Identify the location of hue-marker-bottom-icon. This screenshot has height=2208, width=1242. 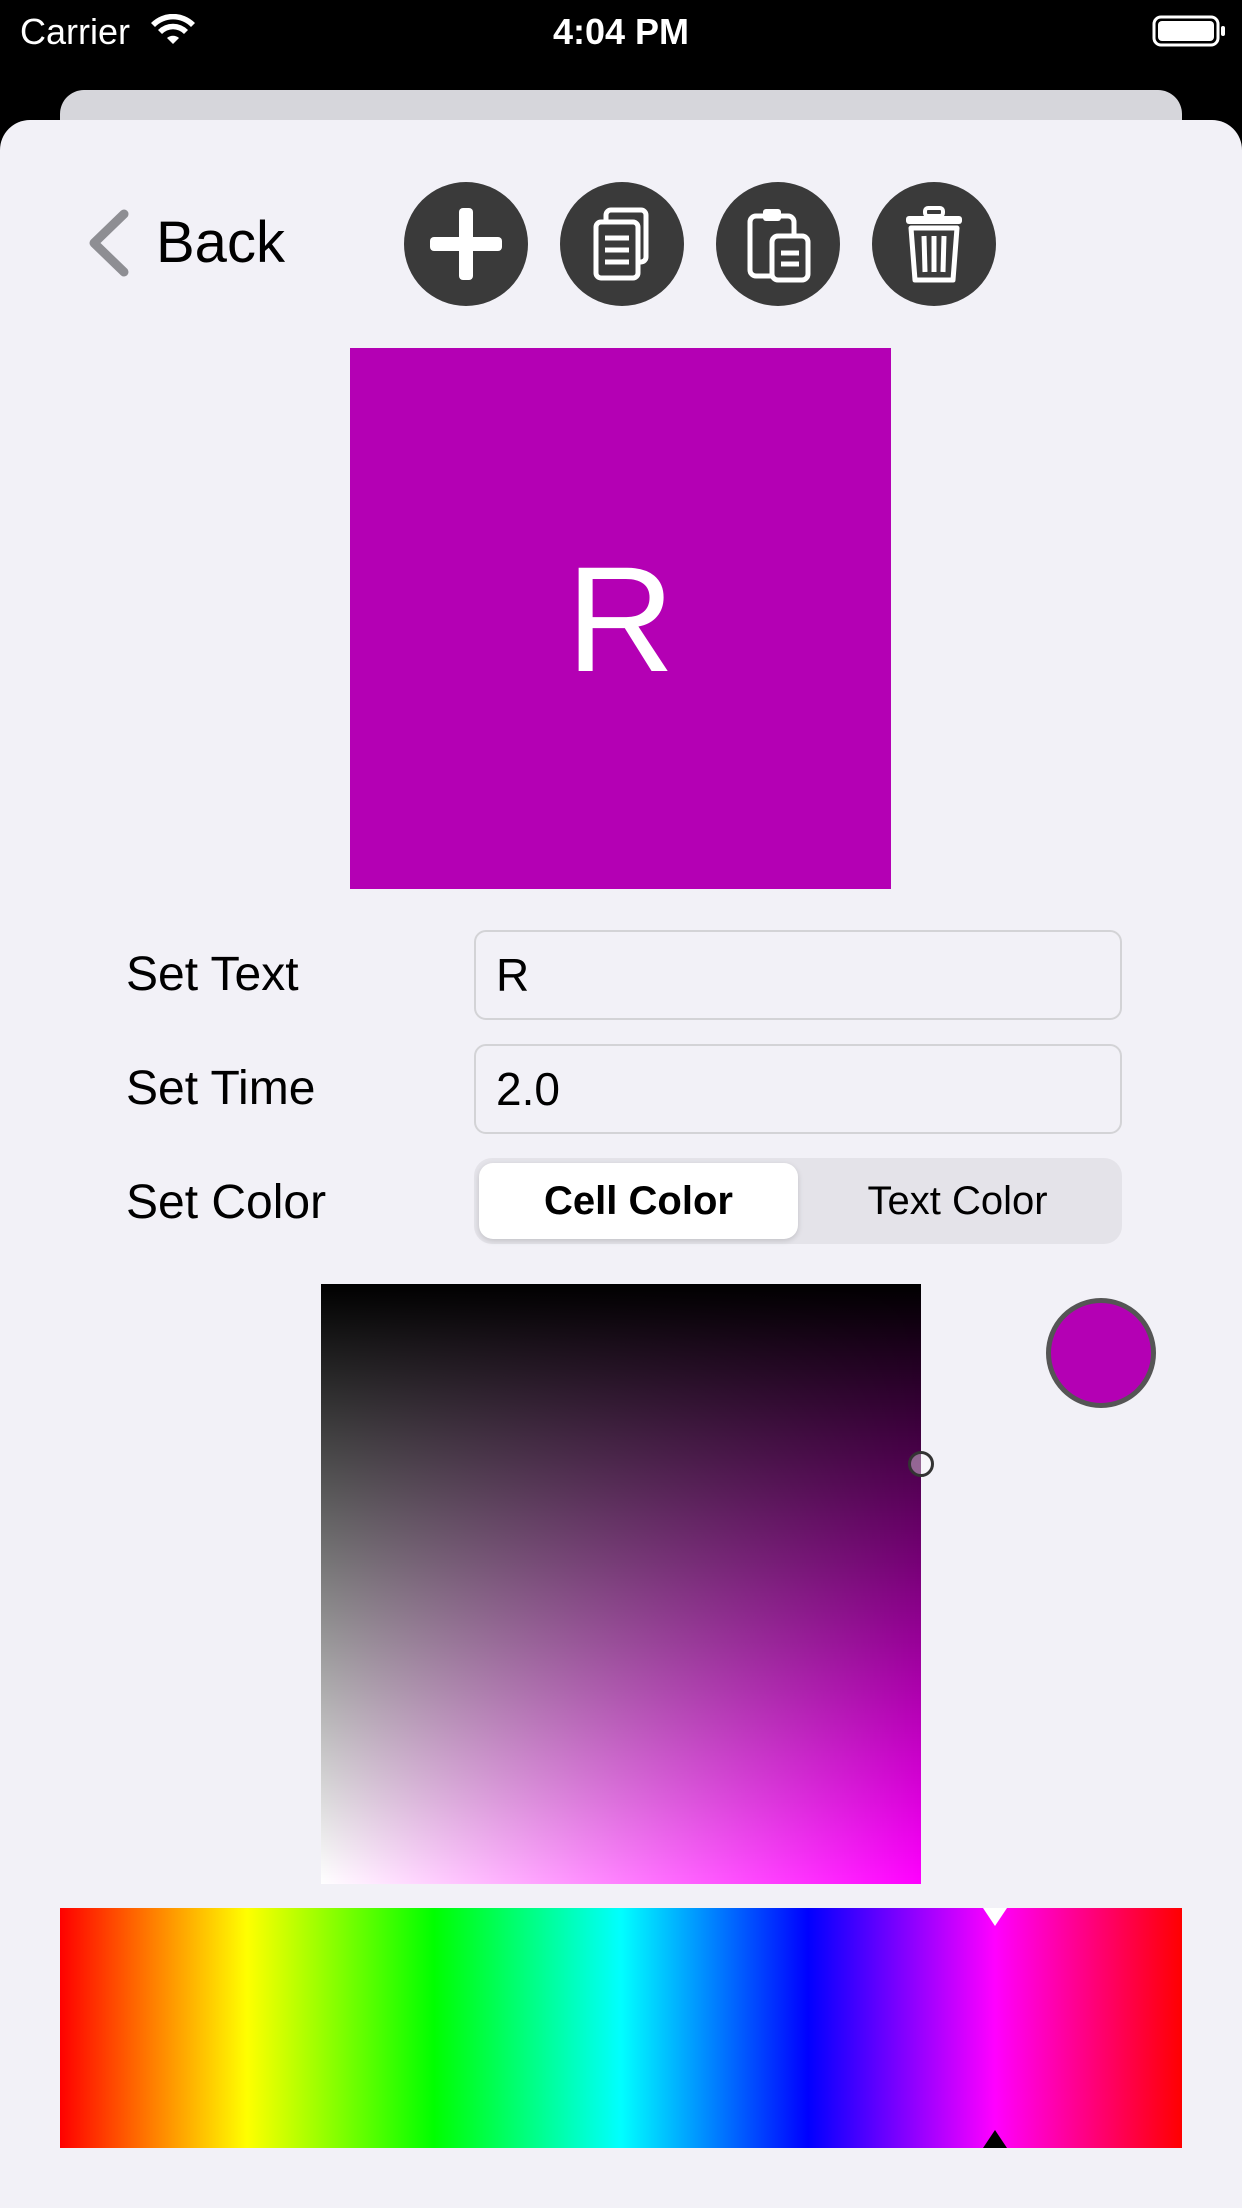
(995, 2139).